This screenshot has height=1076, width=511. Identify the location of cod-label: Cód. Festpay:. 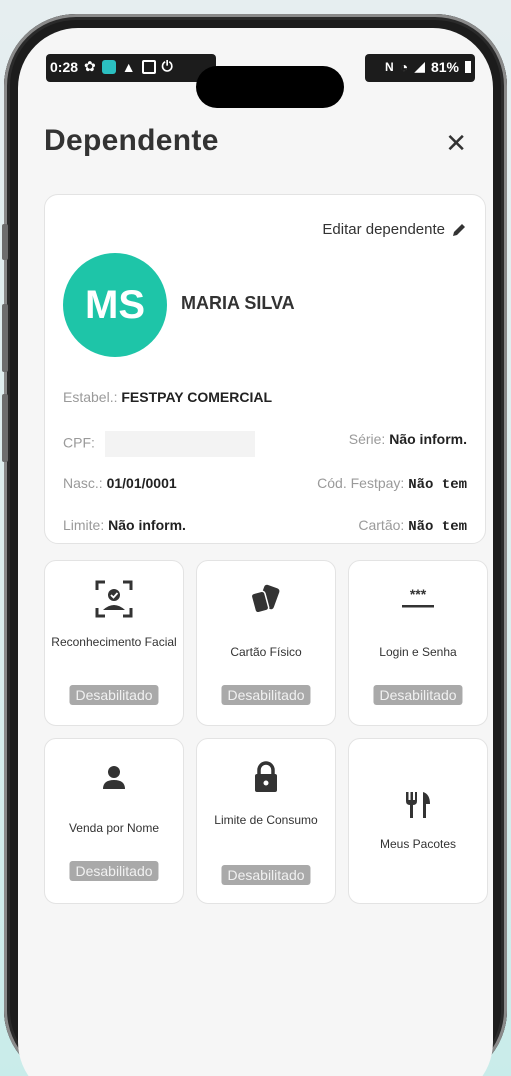
(361, 483).